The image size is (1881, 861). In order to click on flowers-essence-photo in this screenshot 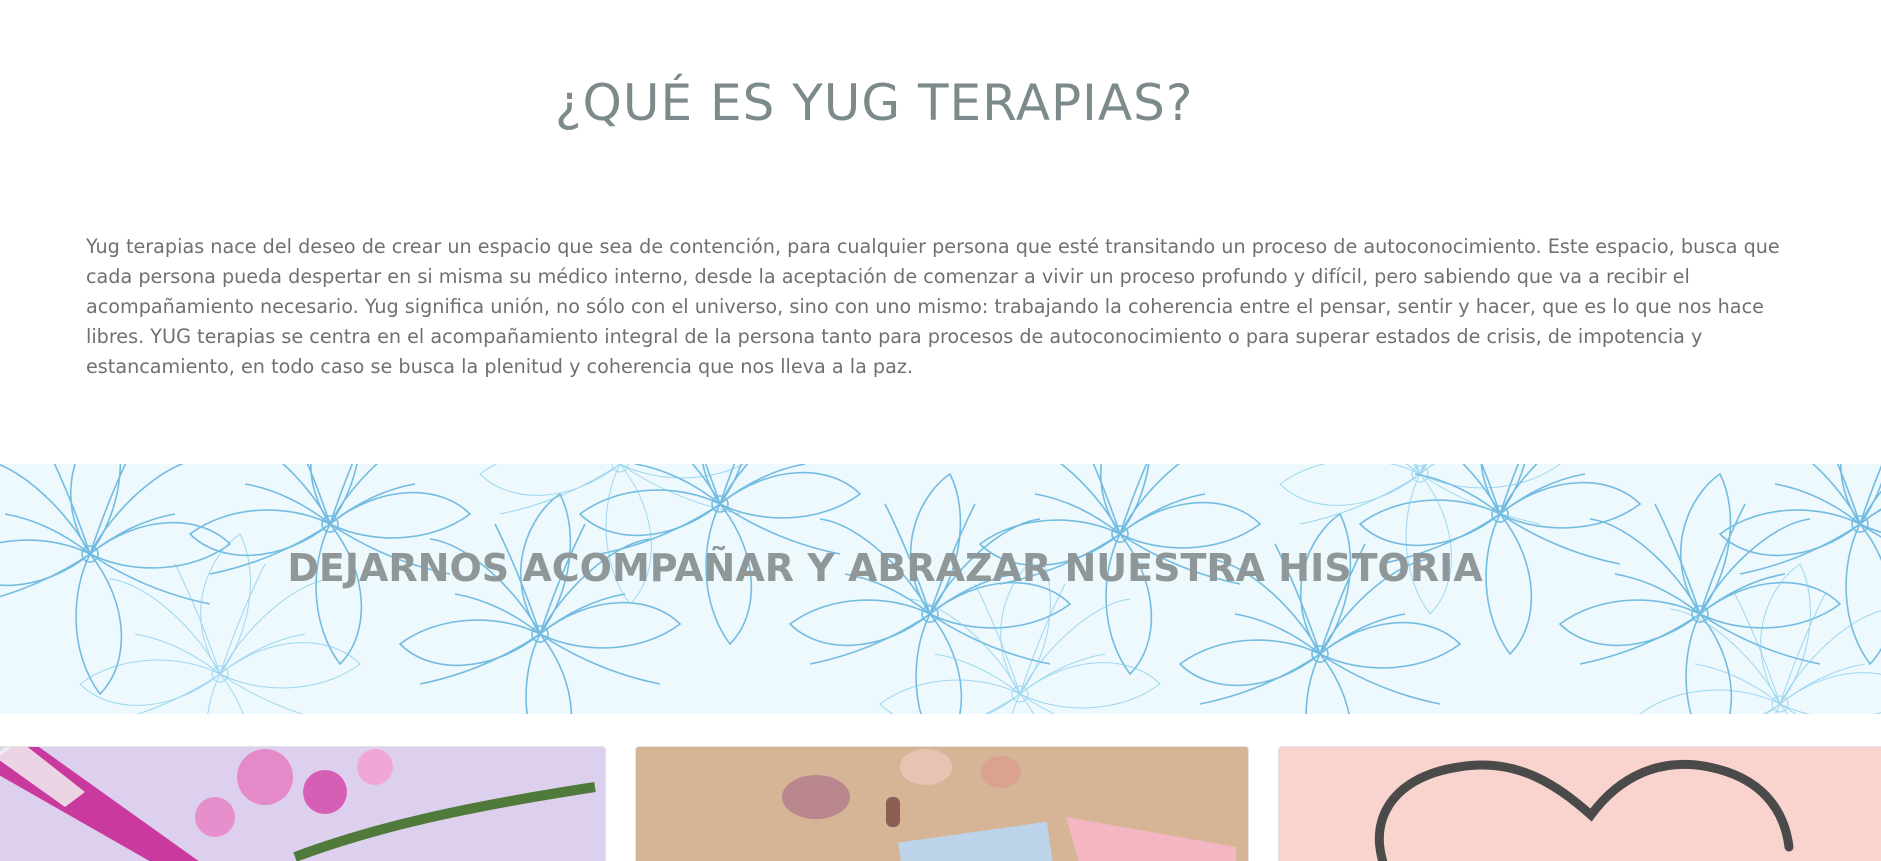, I will do `click(302, 804)`.